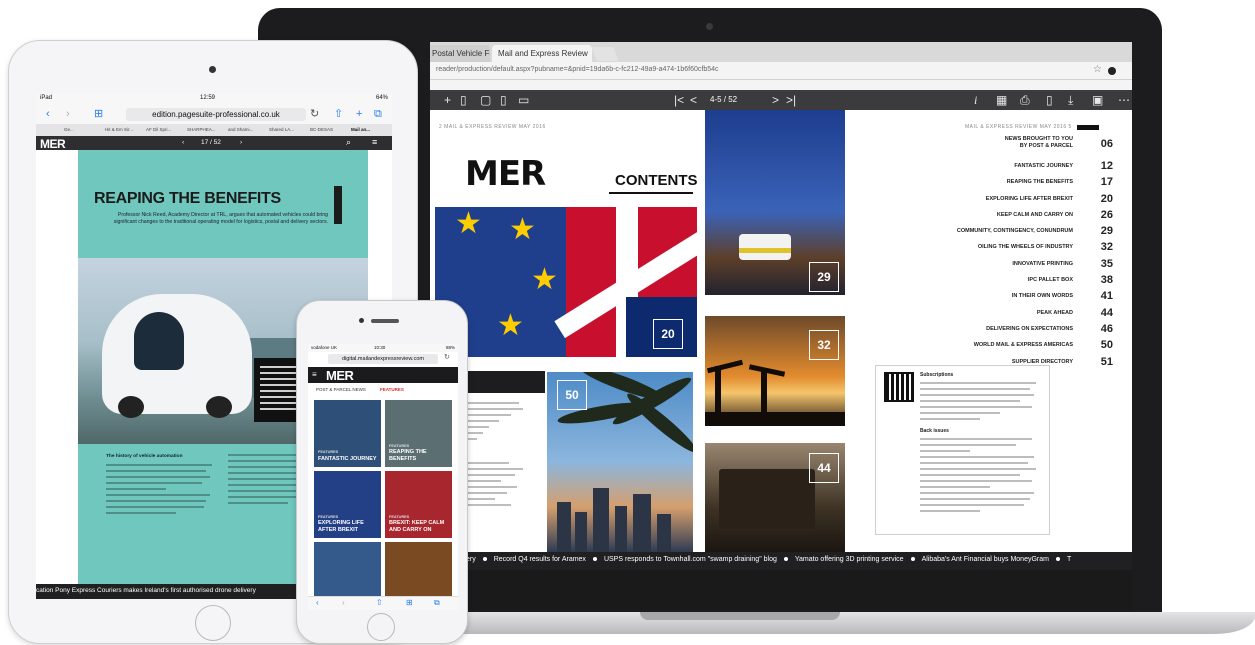 This screenshot has height=645, width=1255. I want to click on toc-row: COMMUNITY, CONTINGENCY, CONUNDRUM 29, so click(990, 233).